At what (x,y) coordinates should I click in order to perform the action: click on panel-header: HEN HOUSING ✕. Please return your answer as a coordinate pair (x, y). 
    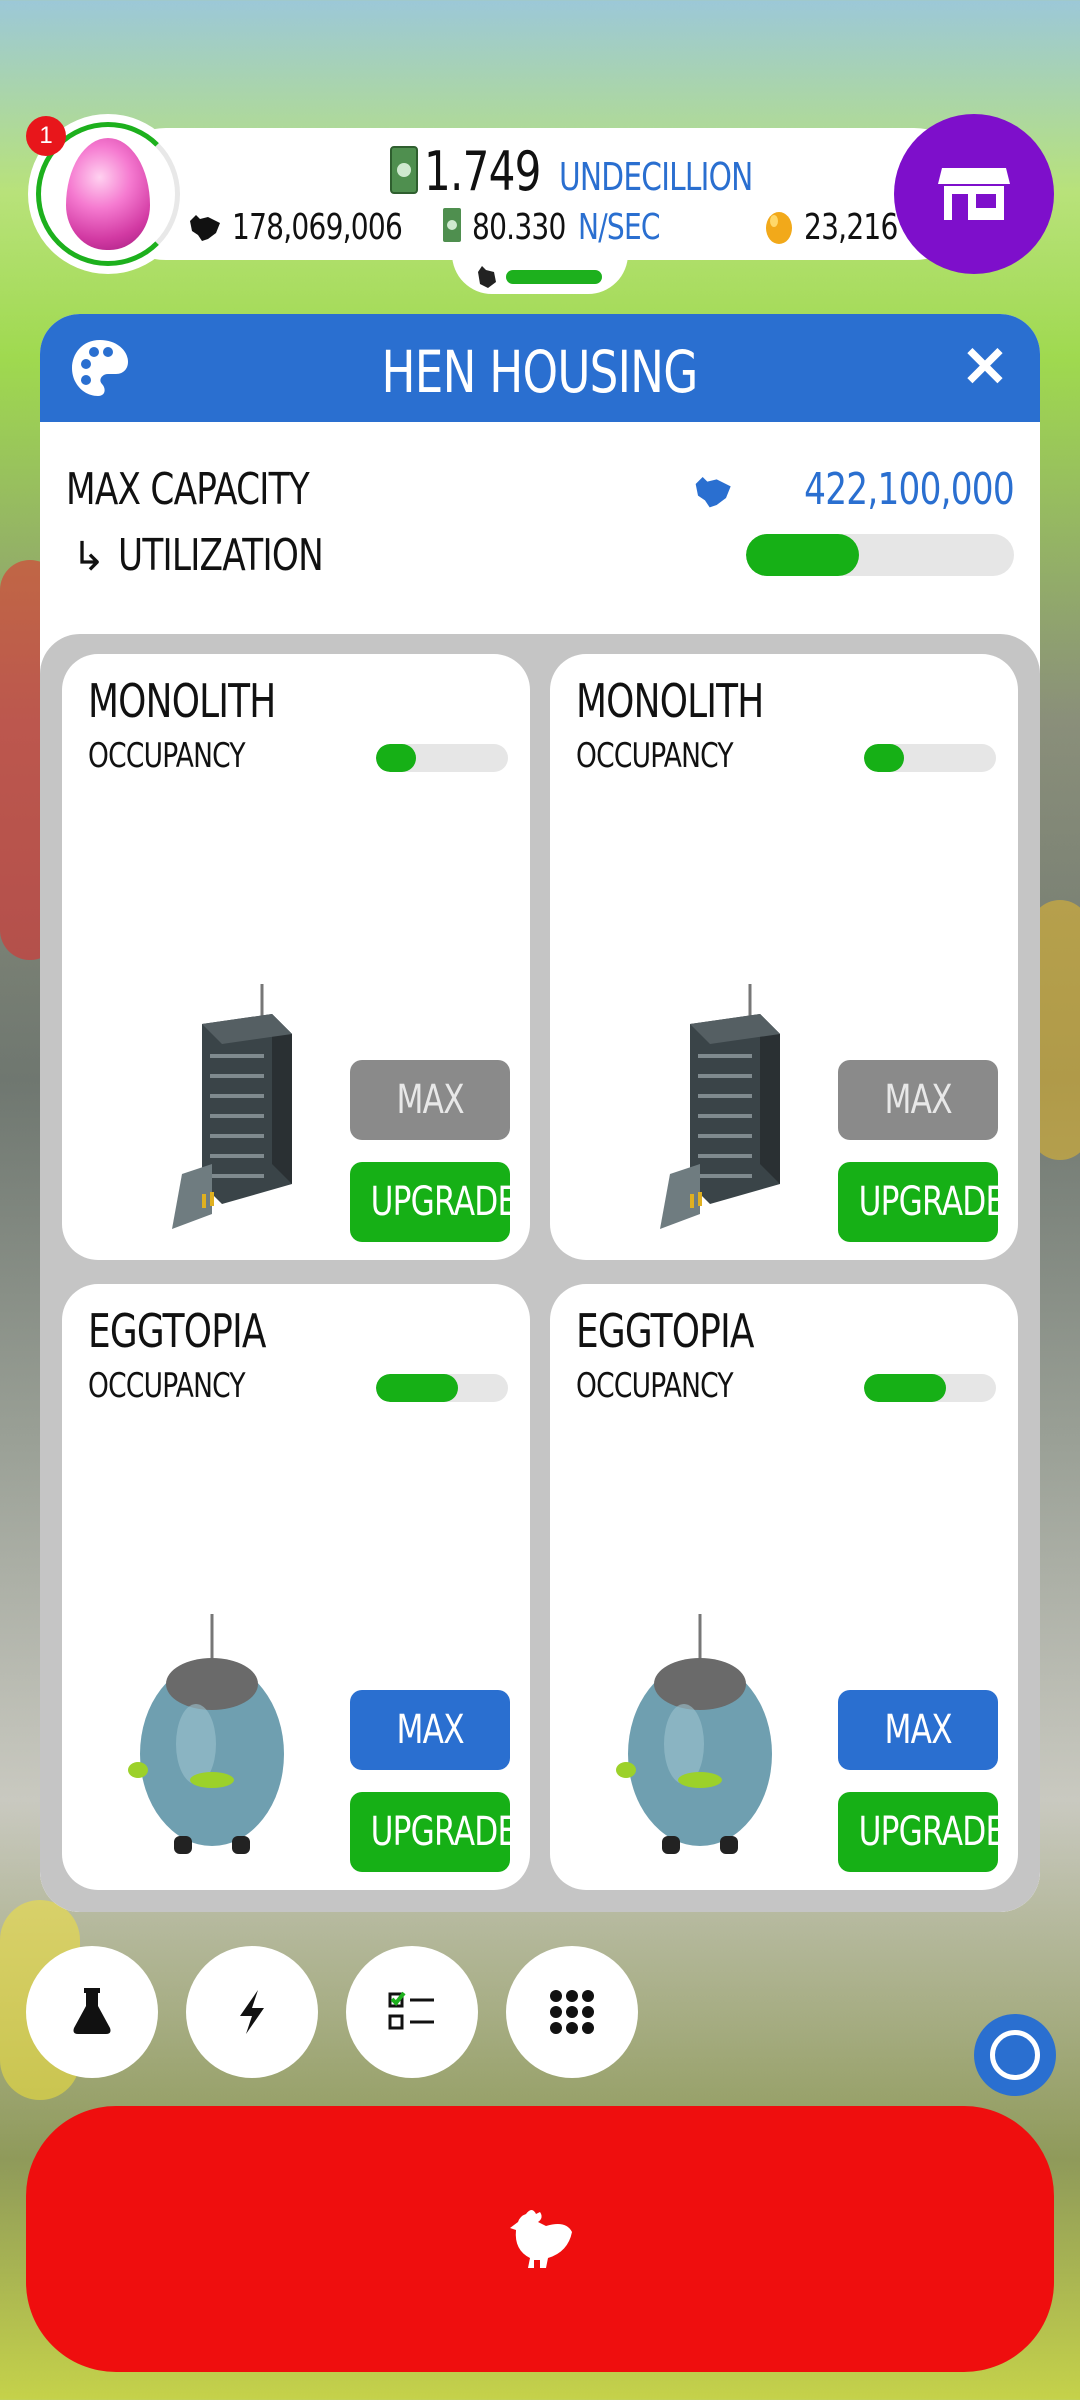
    Looking at the image, I should click on (540, 368).